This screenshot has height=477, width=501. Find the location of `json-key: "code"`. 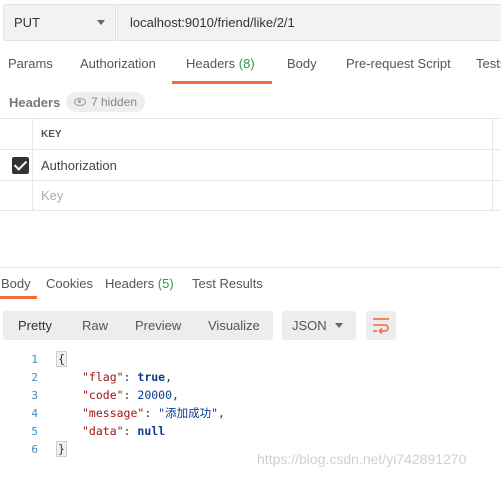

json-key: "code" is located at coordinates (103, 395).